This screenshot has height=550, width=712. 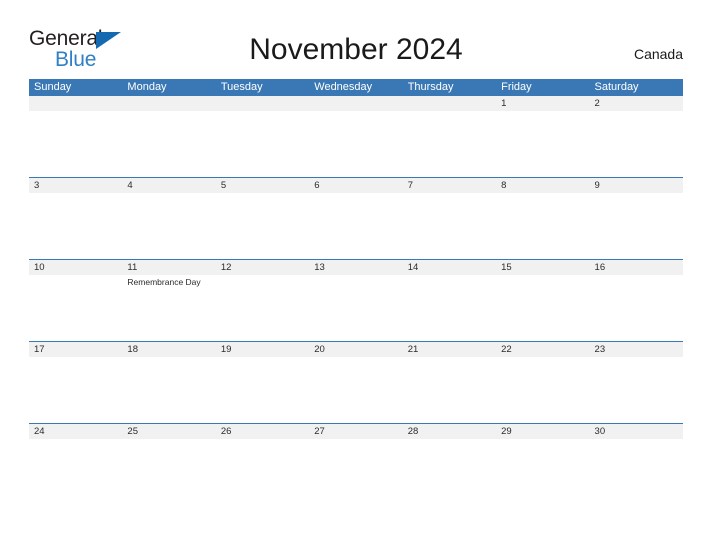 I want to click on calendar-week-row: 10 11 12 13 14 15 16 Remembrance Day, so click(x=356, y=300).